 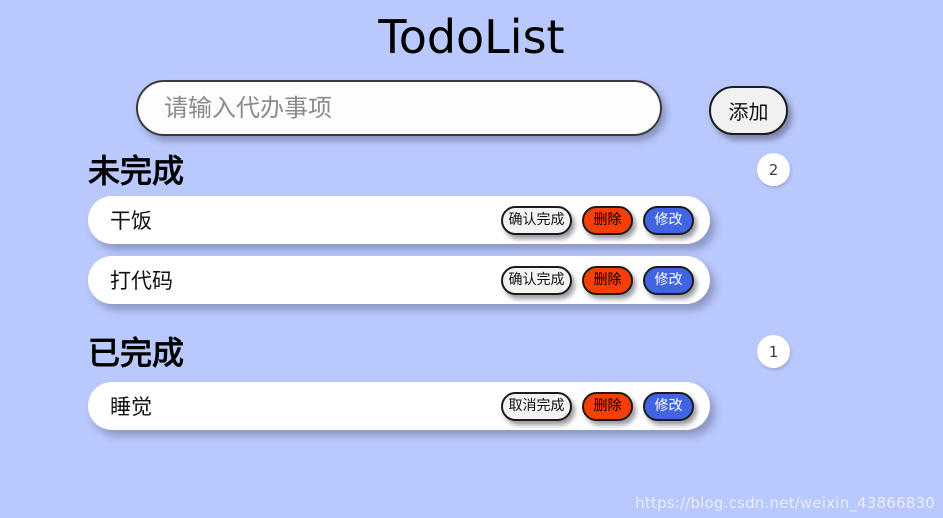 I want to click on section-header-done: 已完成 1, so click(x=471, y=355).